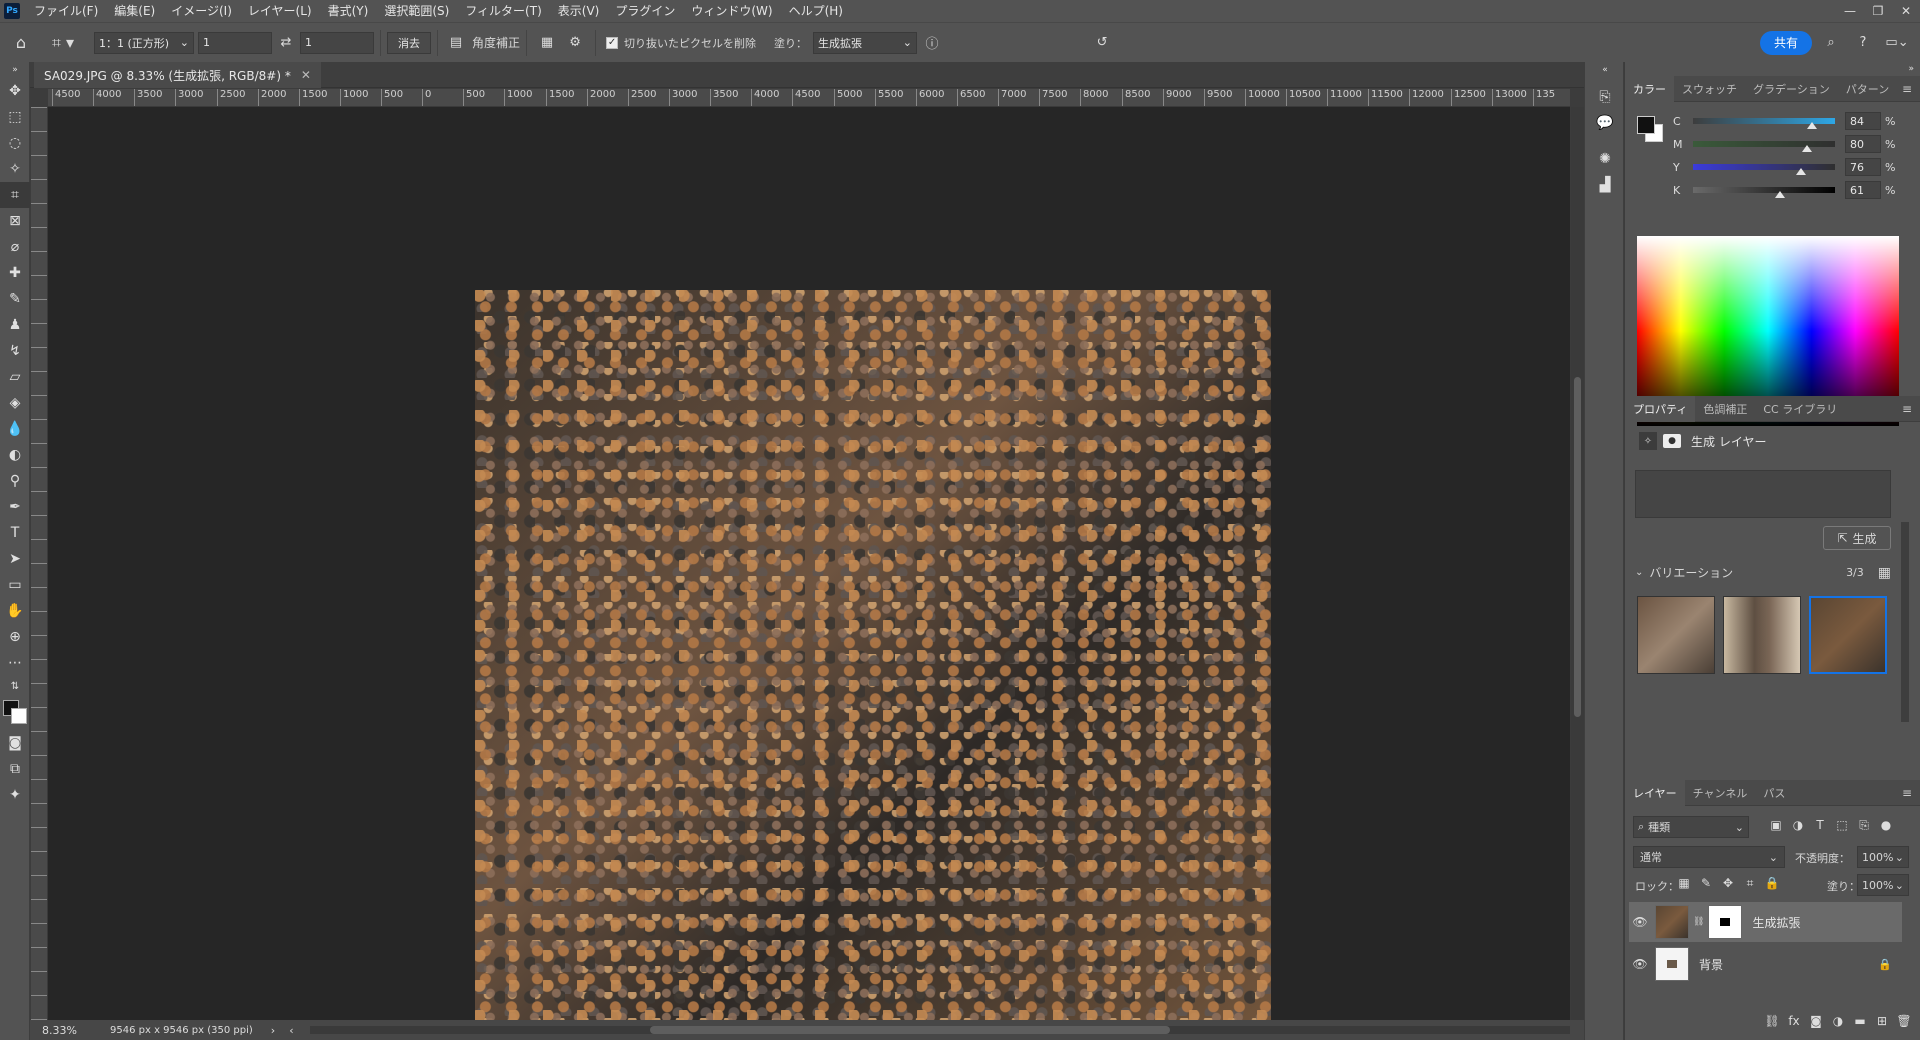 The height and width of the screenshot is (1040, 1920). I want to click on lock-all-icon: 🔒, so click(1772, 883).